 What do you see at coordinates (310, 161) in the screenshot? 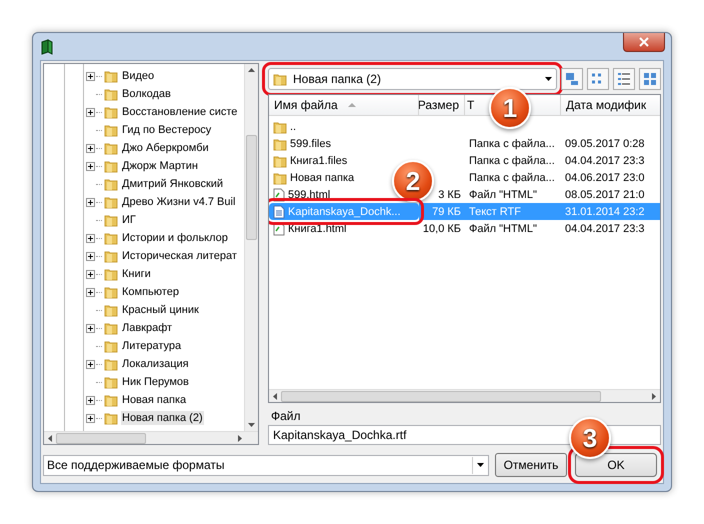
I see `file-name-cell: Книга1.files` at bounding box center [310, 161].